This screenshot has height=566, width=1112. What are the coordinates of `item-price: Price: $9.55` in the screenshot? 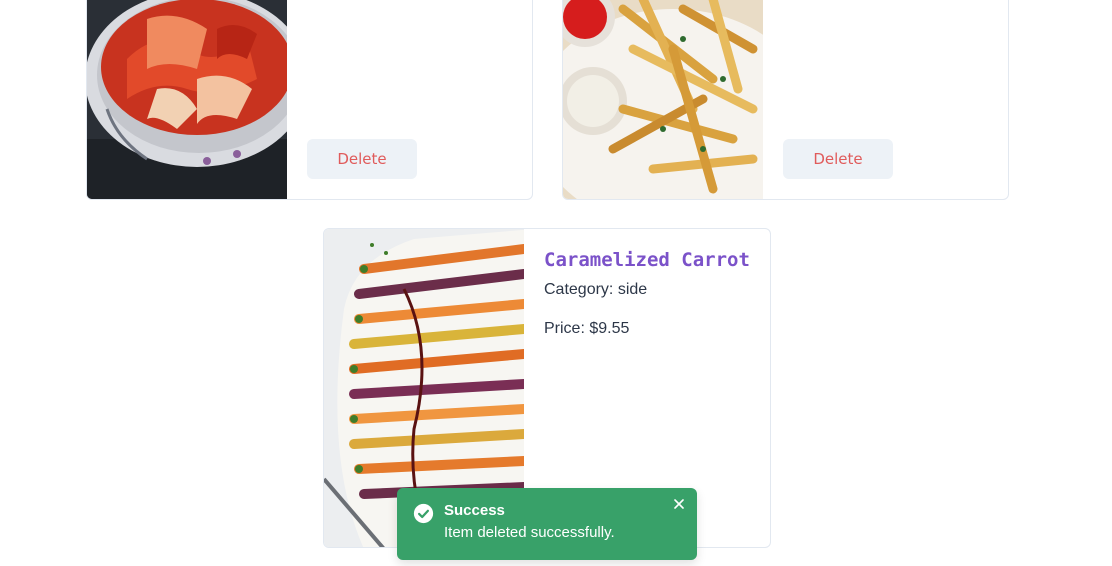 It's located at (587, 328).